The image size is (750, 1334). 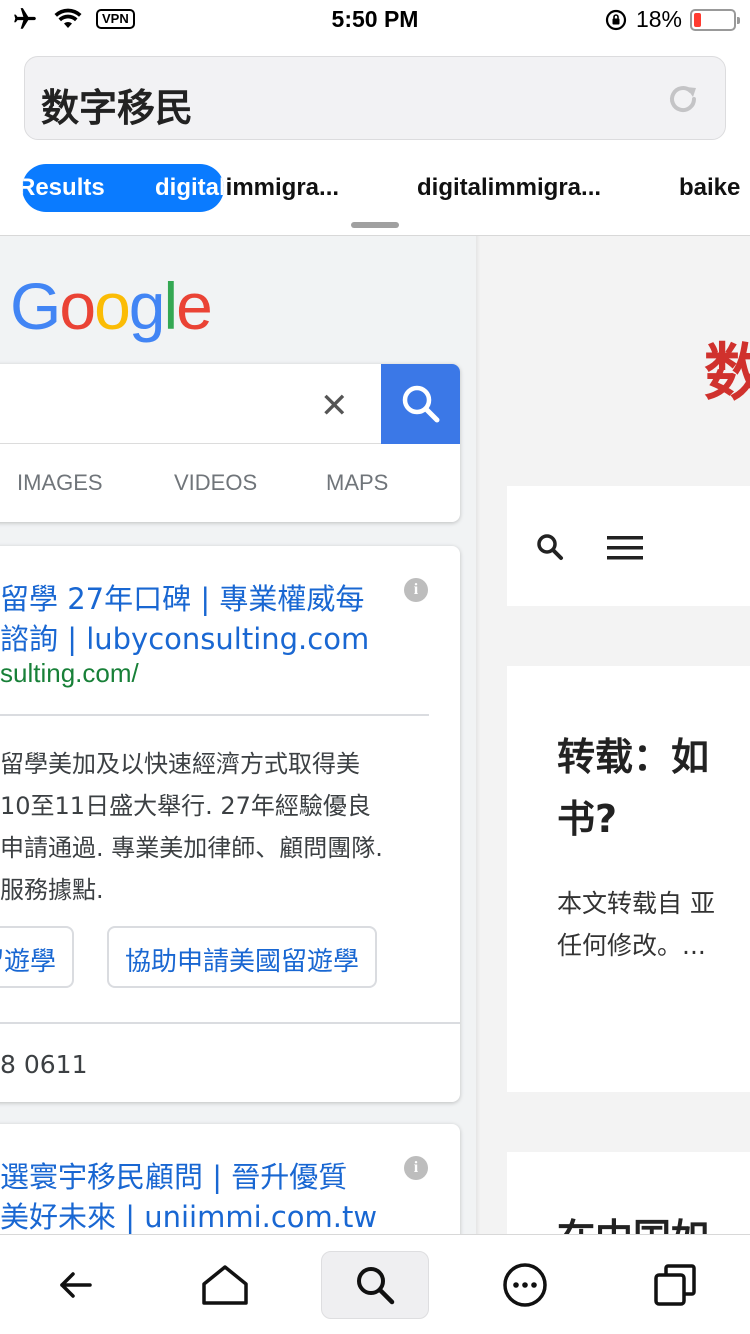 What do you see at coordinates (628, 1193) in the screenshot?
I see `article-card: 在中国如` at bounding box center [628, 1193].